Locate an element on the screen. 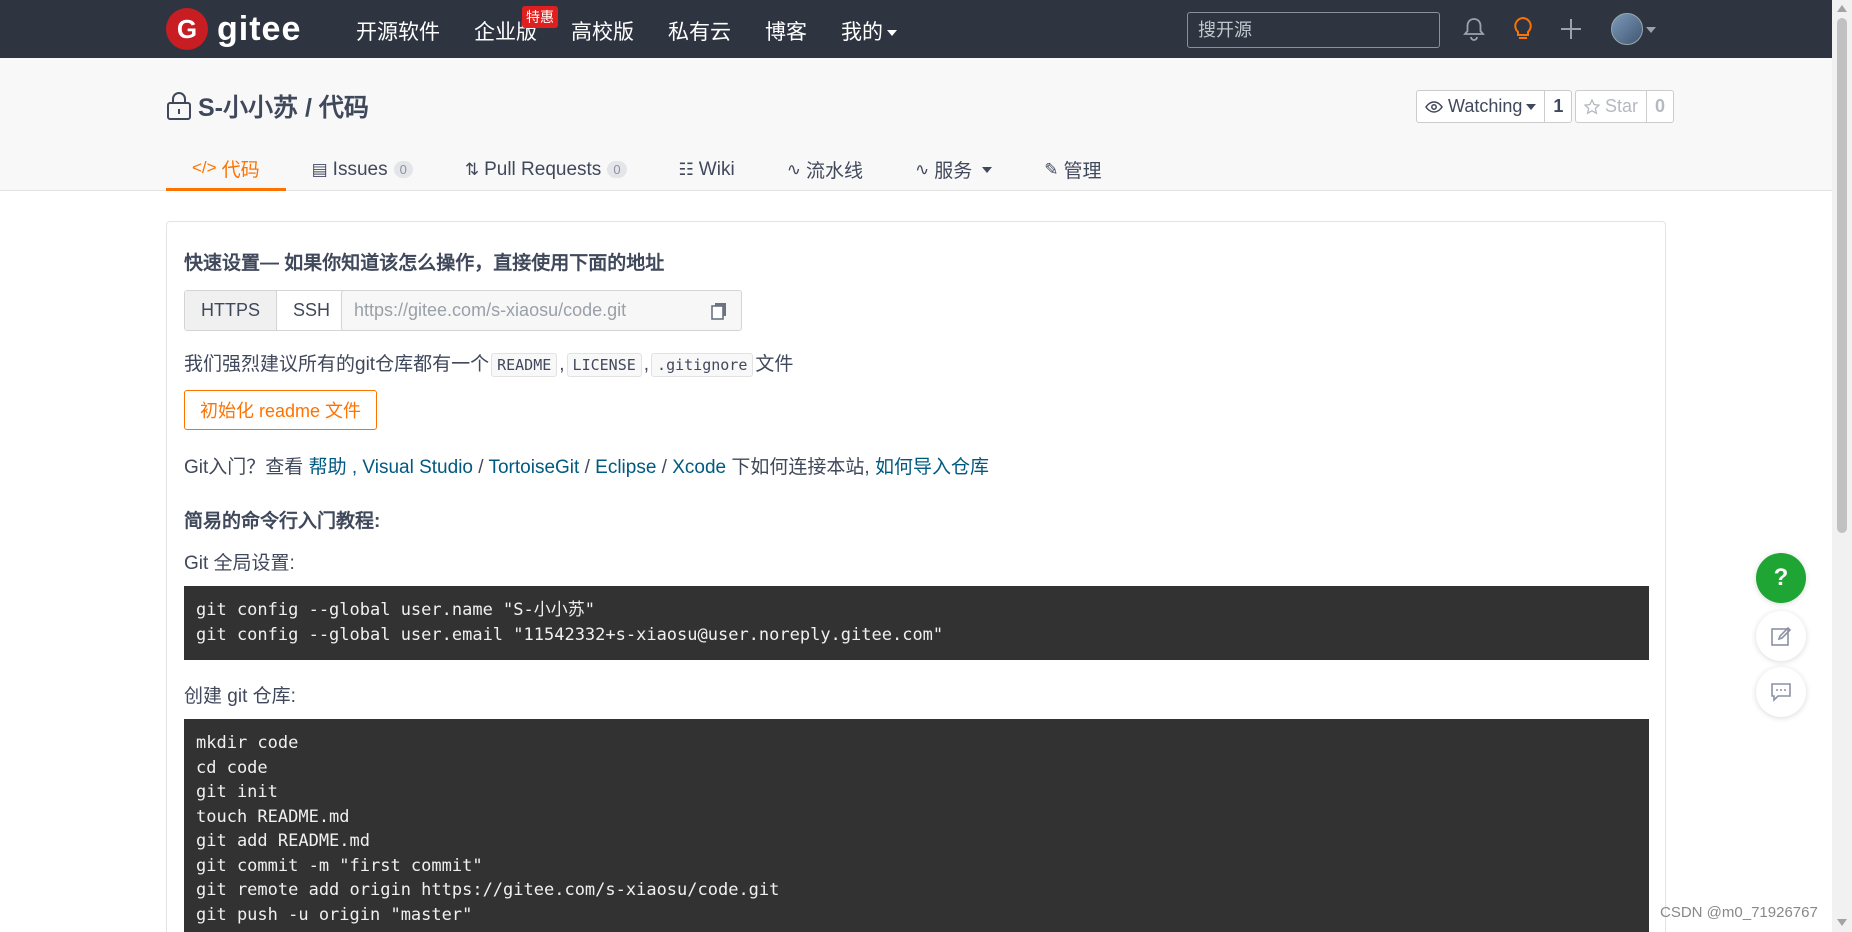 This screenshot has height=932, width=1852. bell-icon is located at coordinates (1474, 29).